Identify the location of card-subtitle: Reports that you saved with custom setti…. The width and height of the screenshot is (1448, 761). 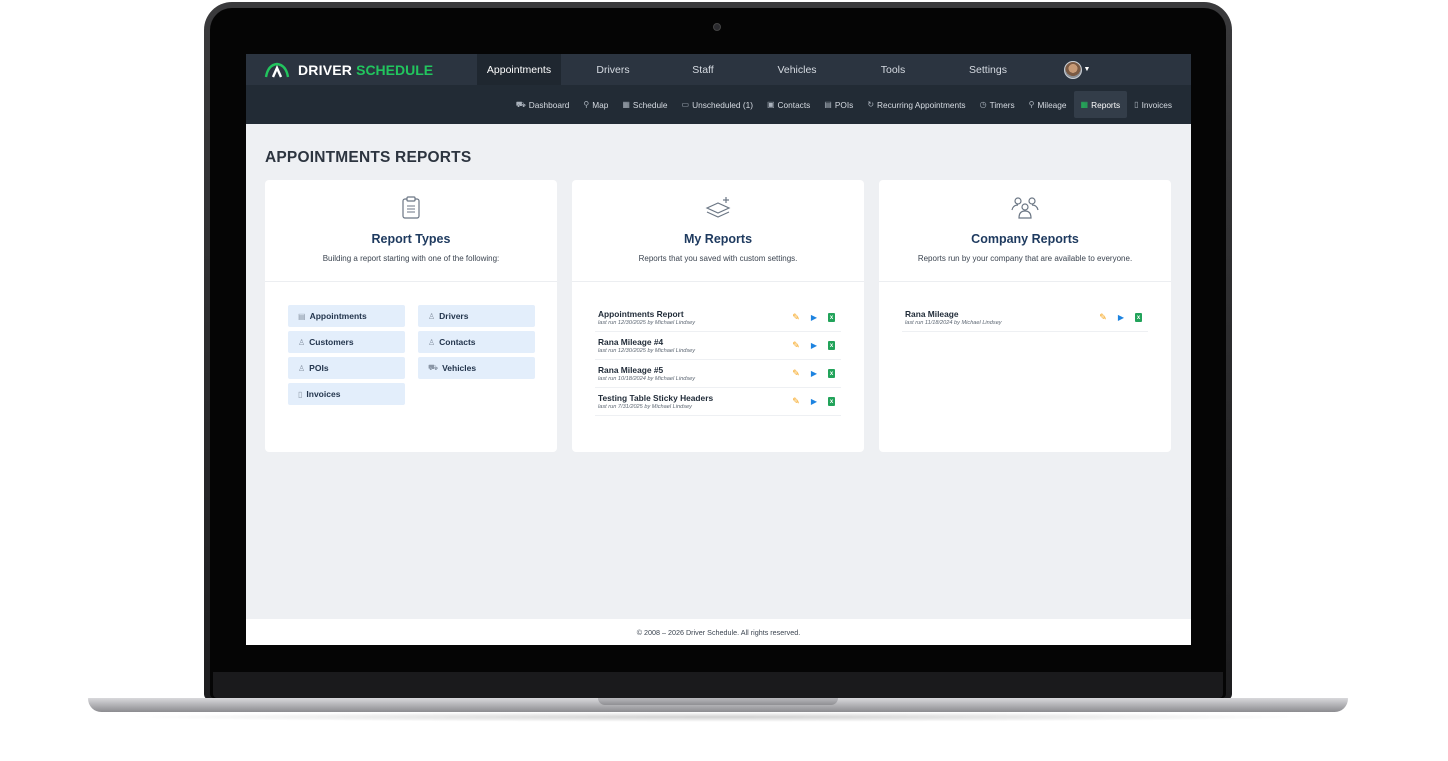
(718, 258).